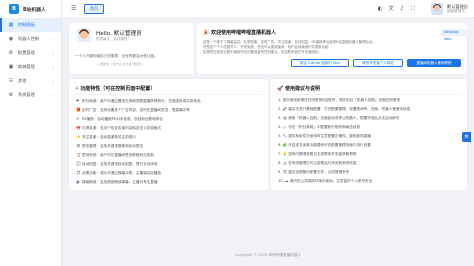 This screenshot has width=474, height=266. I want to click on hello-heading: Hello, 默认管理员, so click(119, 34).